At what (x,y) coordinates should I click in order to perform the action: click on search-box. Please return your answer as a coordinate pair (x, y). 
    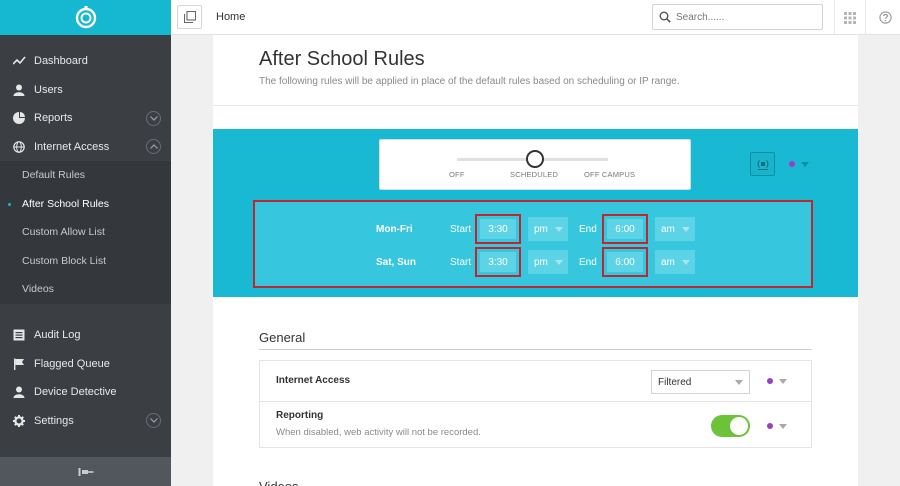
    Looking at the image, I should click on (737, 17).